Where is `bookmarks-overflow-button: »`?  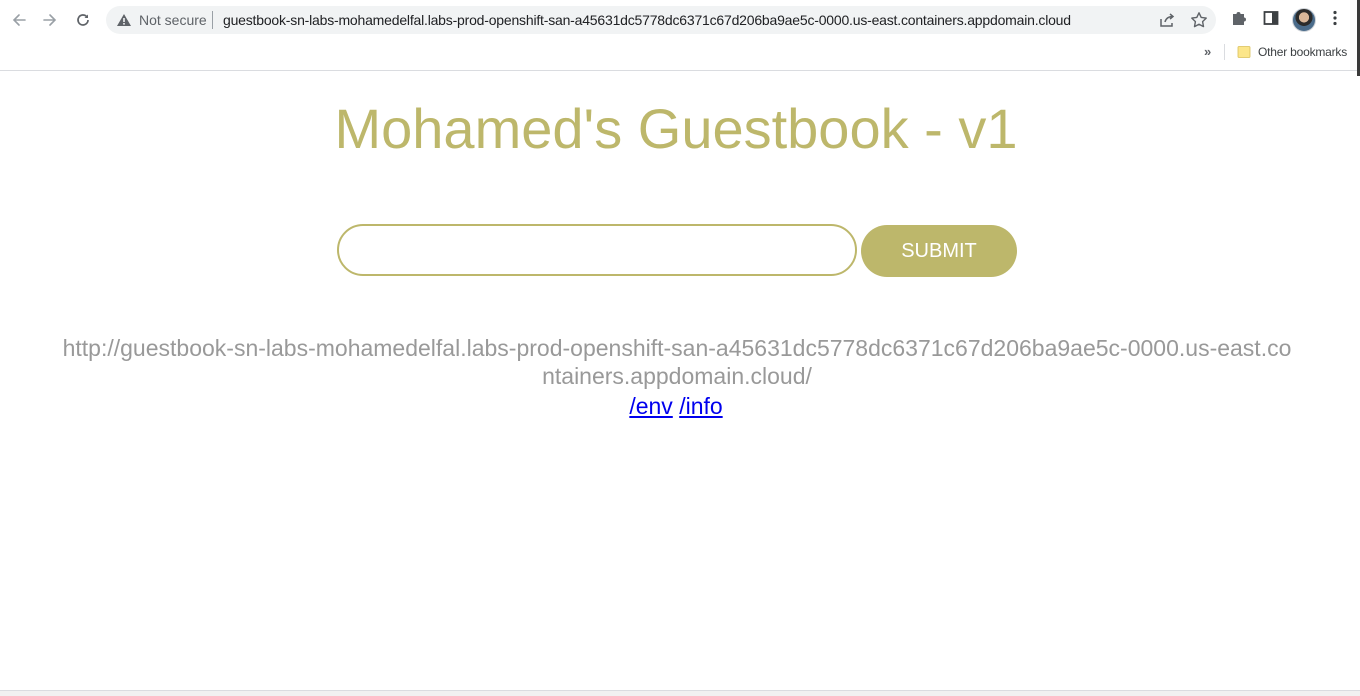
bookmarks-overflow-button: » is located at coordinates (1207, 51).